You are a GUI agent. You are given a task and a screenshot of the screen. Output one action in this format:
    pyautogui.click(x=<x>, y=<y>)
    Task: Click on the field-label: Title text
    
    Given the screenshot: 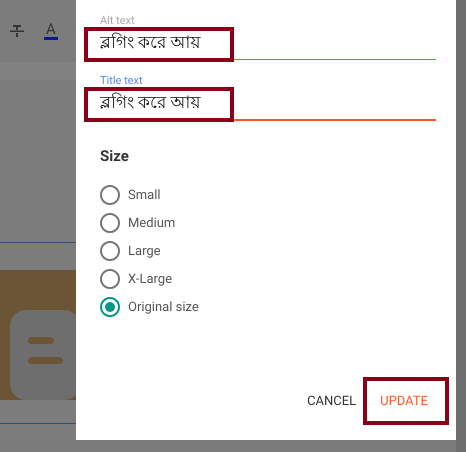 What is the action you would take?
    pyautogui.click(x=122, y=80)
    